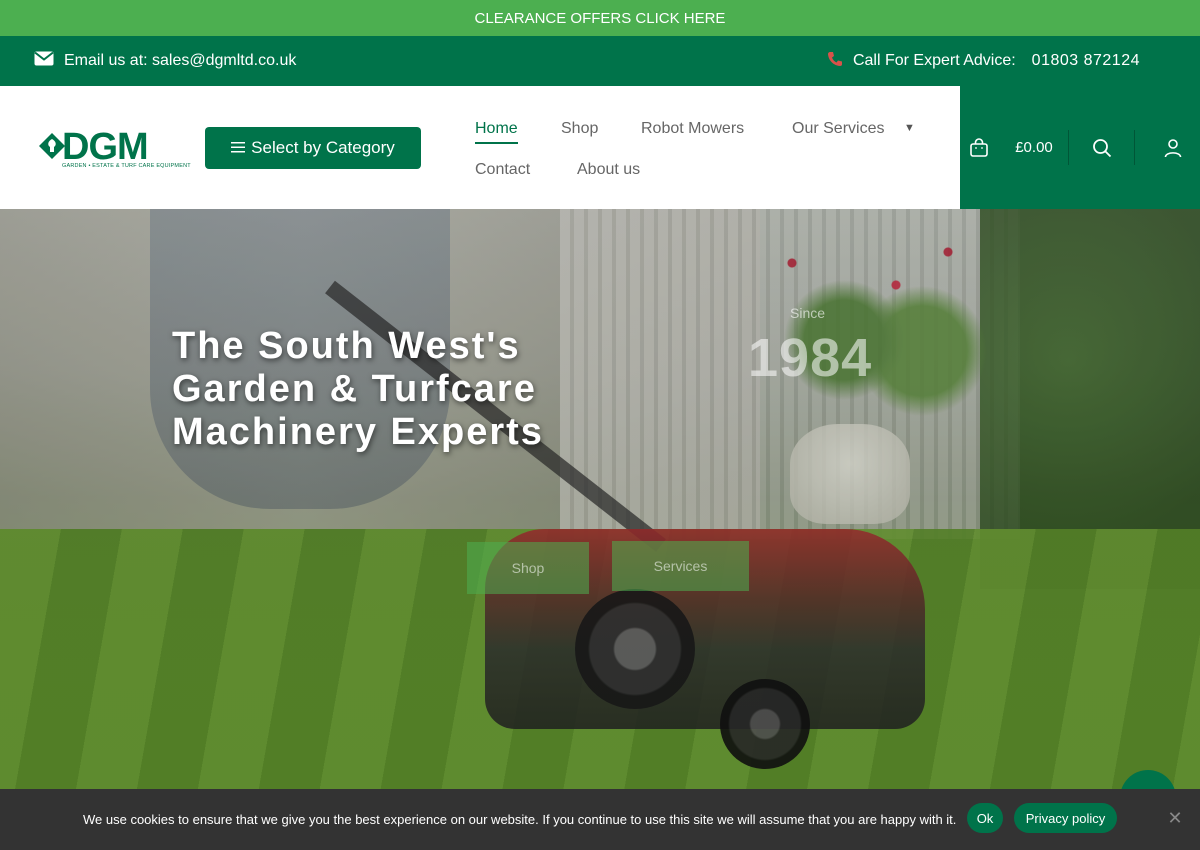 Image resolution: width=1200 pixels, height=850 pixels. I want to click on account-button, so click(1173, 147).